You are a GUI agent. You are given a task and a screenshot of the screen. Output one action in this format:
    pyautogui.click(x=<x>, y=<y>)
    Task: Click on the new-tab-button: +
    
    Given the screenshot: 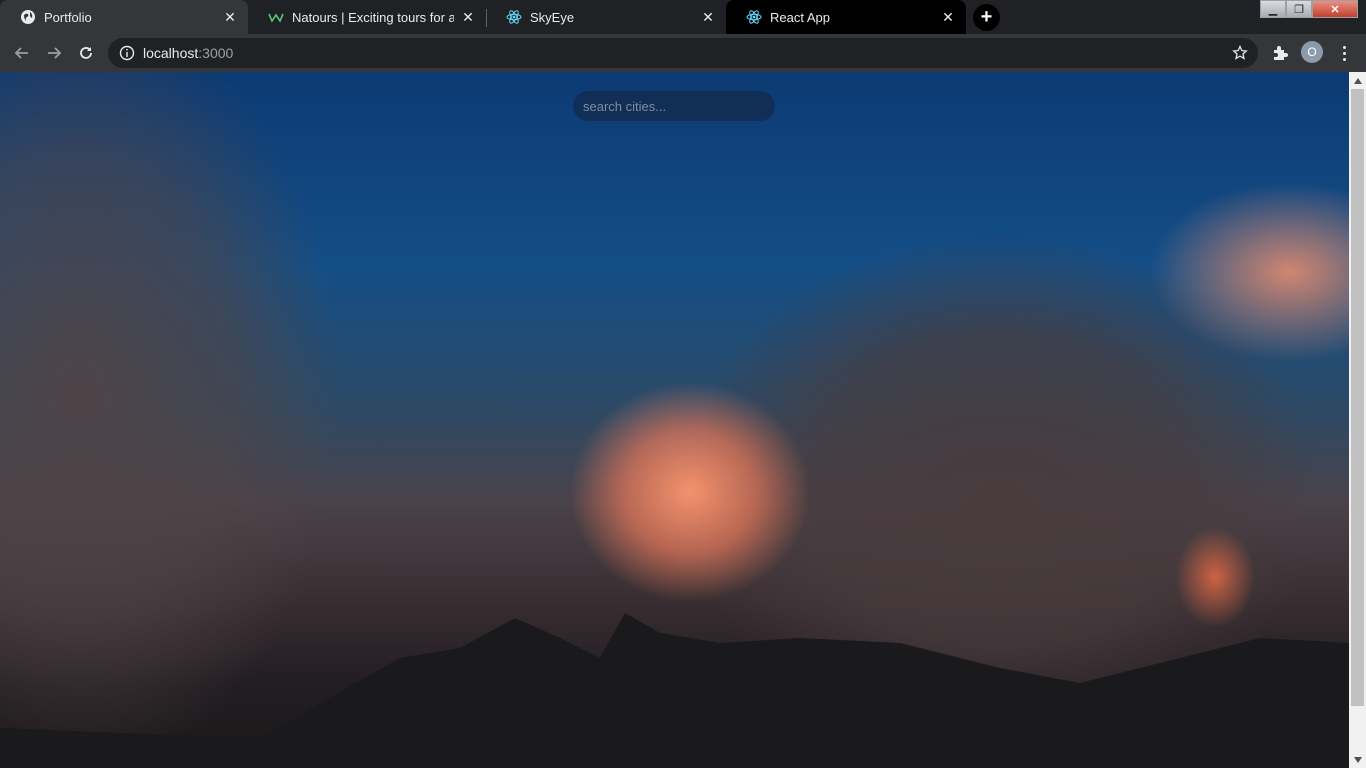 What is the action you would take?
    pyautogui.click(x=986, y=17)
    